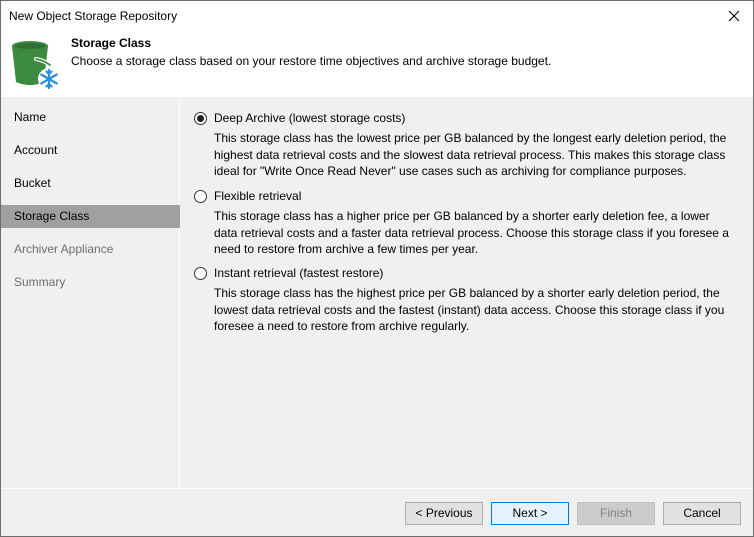 This screenshot has width=754, height=537. What do you see at coordinates (616, 513) in the screenshot?
I see `finish-button: Finish` at bounding box center [616, 513].